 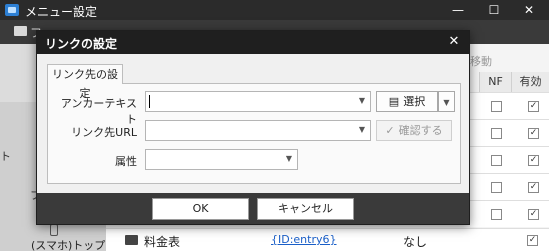 What do you see at coordinates (54, 230) in the screenshot?
I see `smartphone-icon` at bounding box center [54, 230].